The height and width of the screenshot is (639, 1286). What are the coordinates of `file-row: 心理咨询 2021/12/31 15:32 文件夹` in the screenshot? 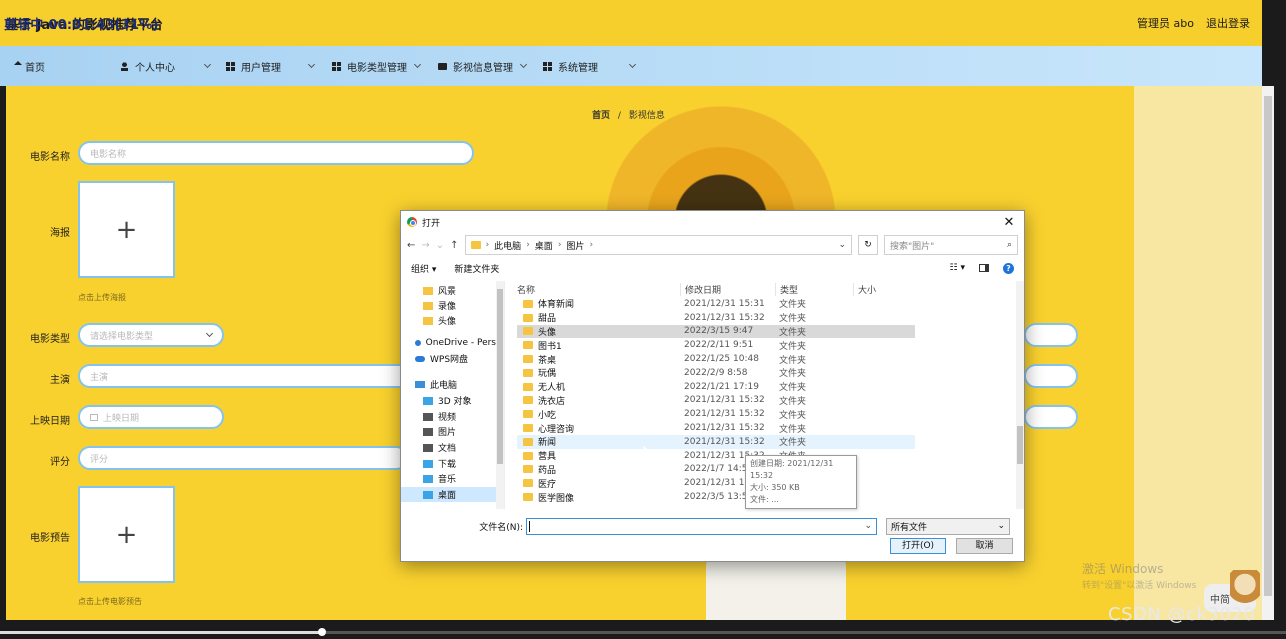 It's located at (716, 428).